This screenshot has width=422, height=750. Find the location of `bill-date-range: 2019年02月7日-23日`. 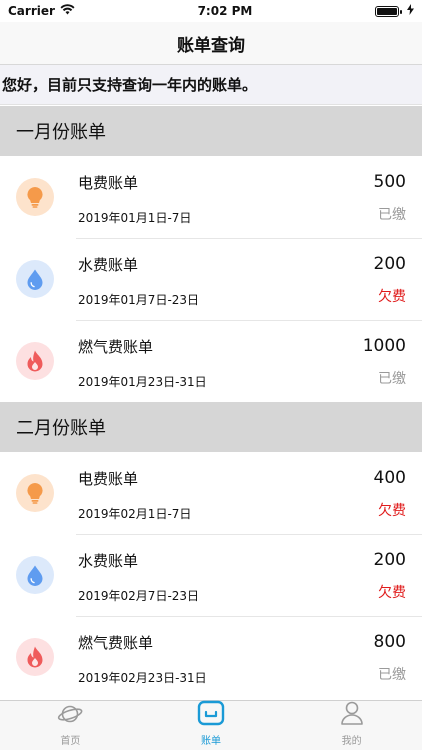

bill-date-range: 2019年02月7日-23日 is located at coordinates (139, 596).